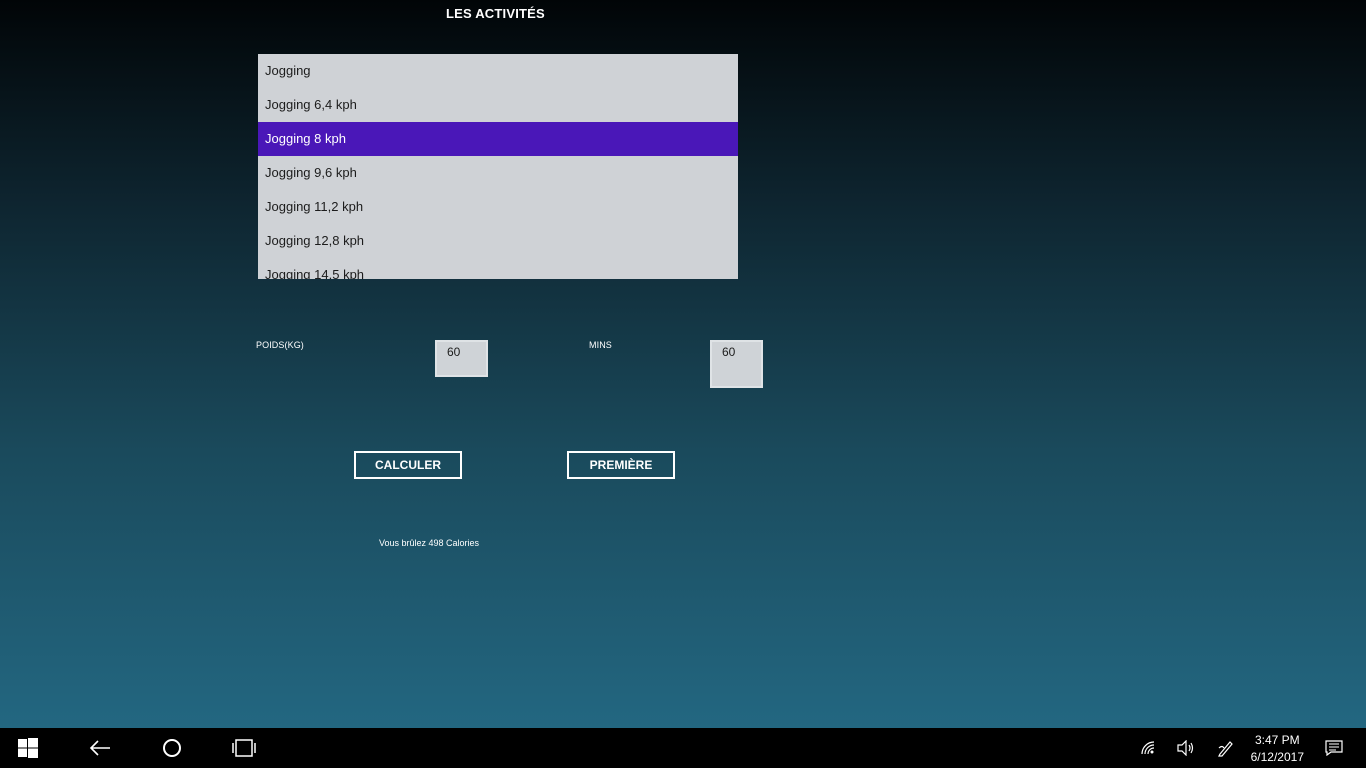  I want to click on list-item-selected: Jogging 8 kph, so click(498, 139).